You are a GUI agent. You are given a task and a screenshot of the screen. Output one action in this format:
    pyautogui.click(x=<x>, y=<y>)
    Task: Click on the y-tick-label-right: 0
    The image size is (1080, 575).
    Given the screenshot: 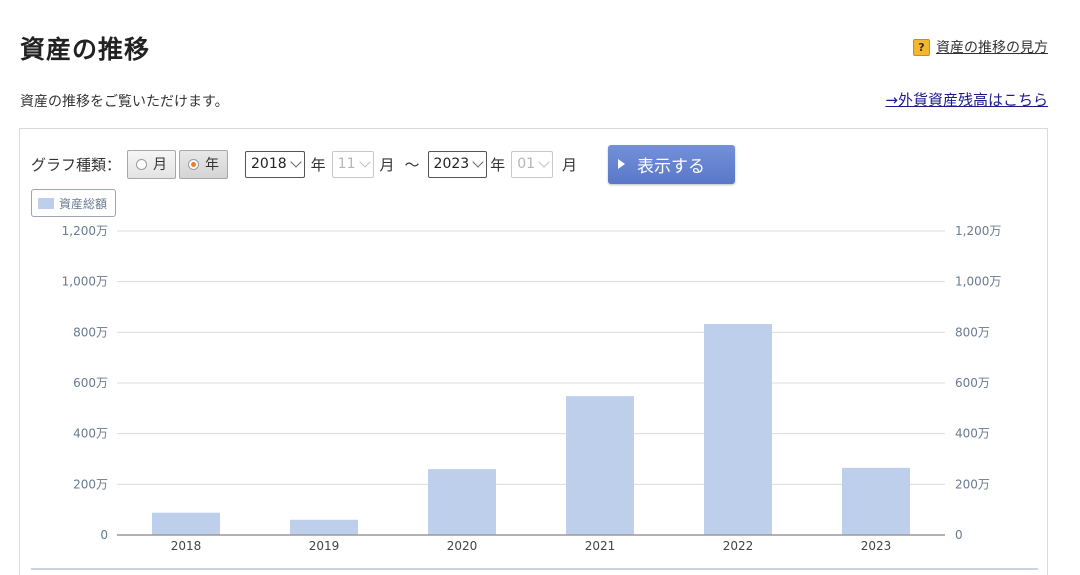 What is the action you would take?
    pyautogui.click(x=959, y=535)
    